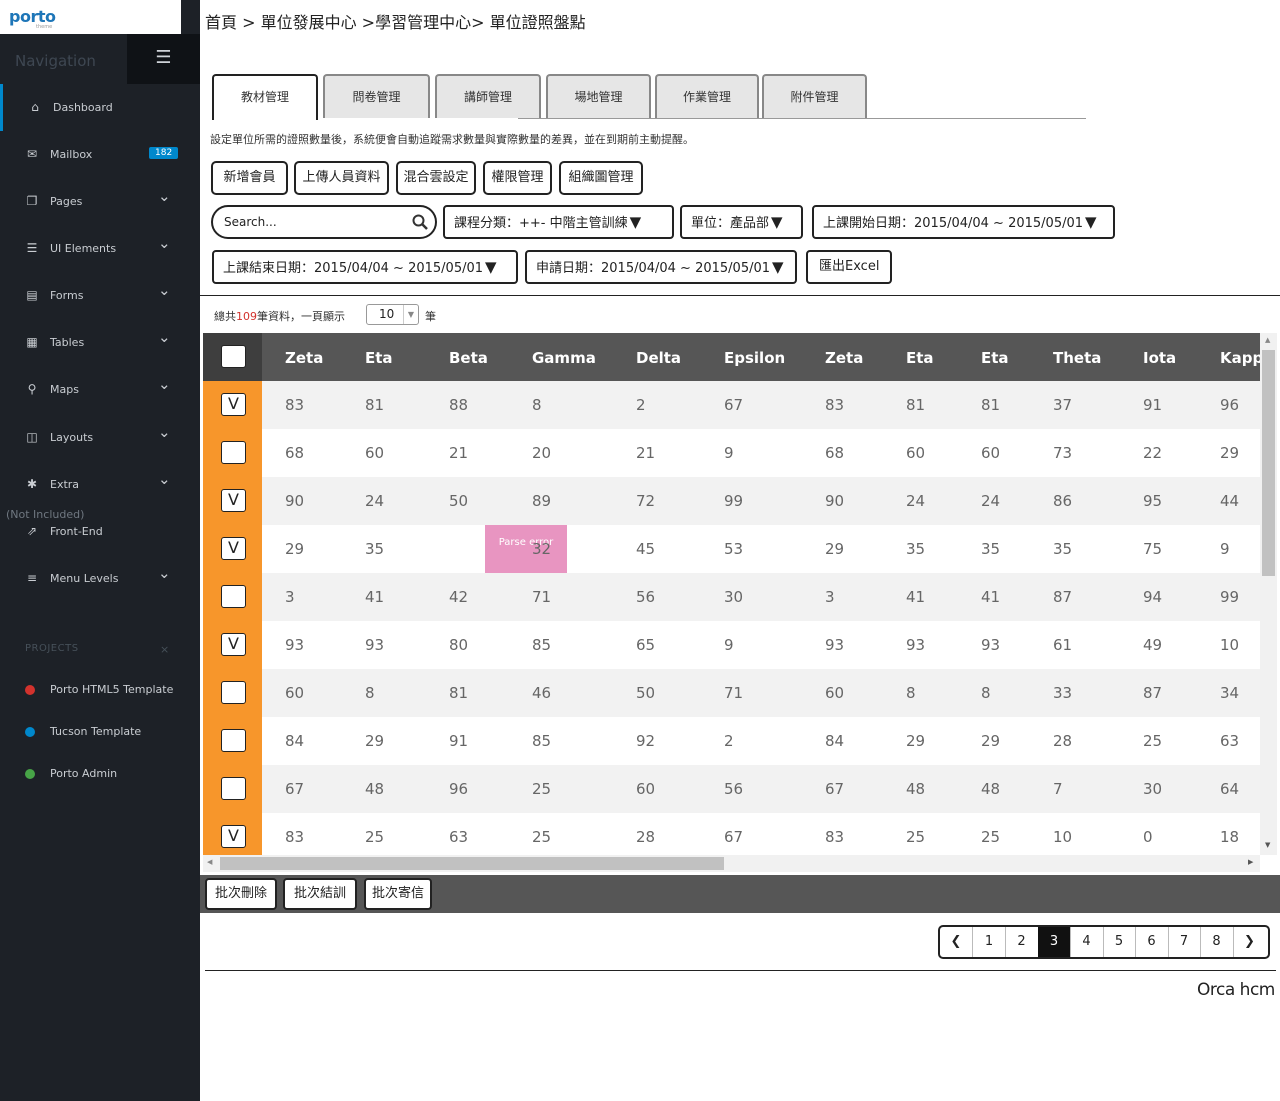  I want to click on batch-button-3: 批次寄信, so click(398, 894).